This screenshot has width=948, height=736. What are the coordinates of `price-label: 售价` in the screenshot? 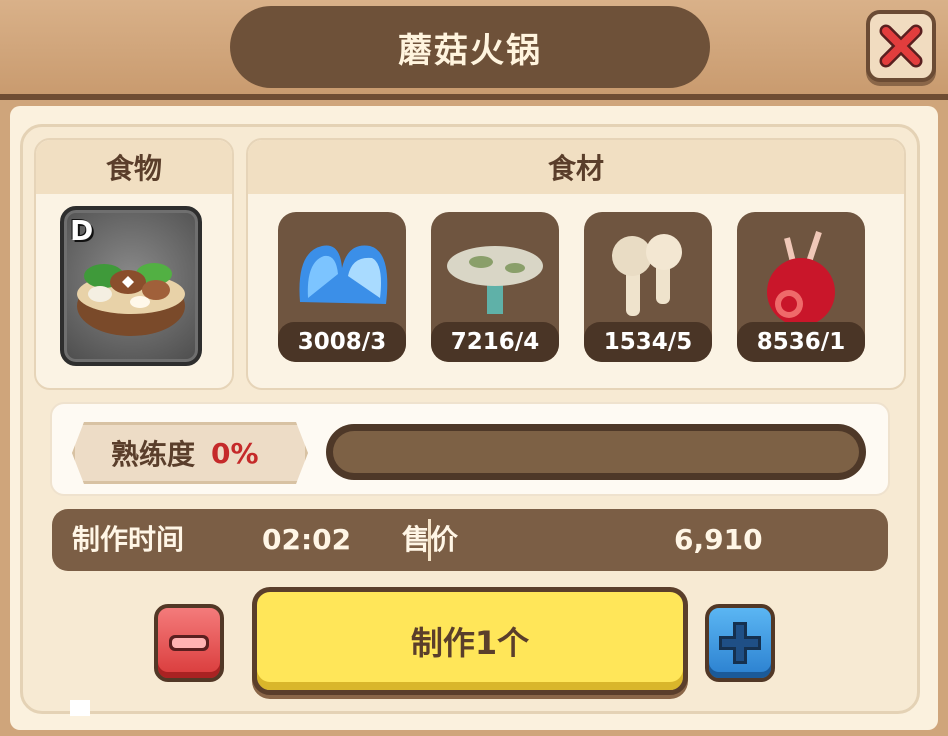 It's located at (430, 539).